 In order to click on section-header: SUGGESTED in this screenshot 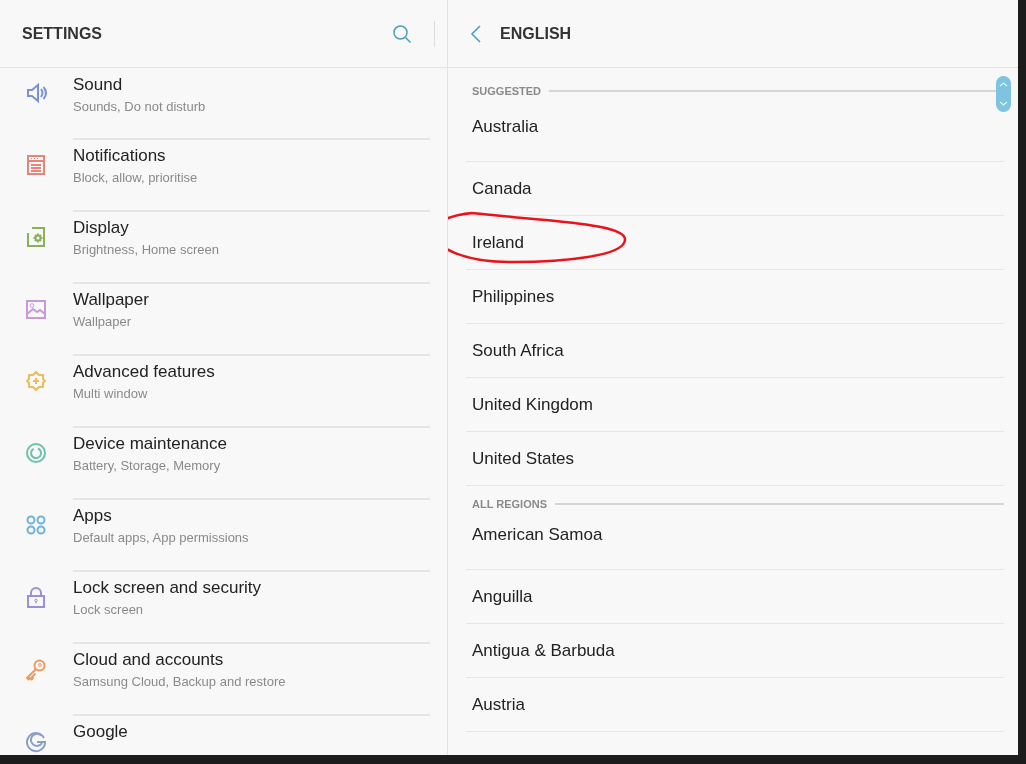, I will do `click(507, 91)`.